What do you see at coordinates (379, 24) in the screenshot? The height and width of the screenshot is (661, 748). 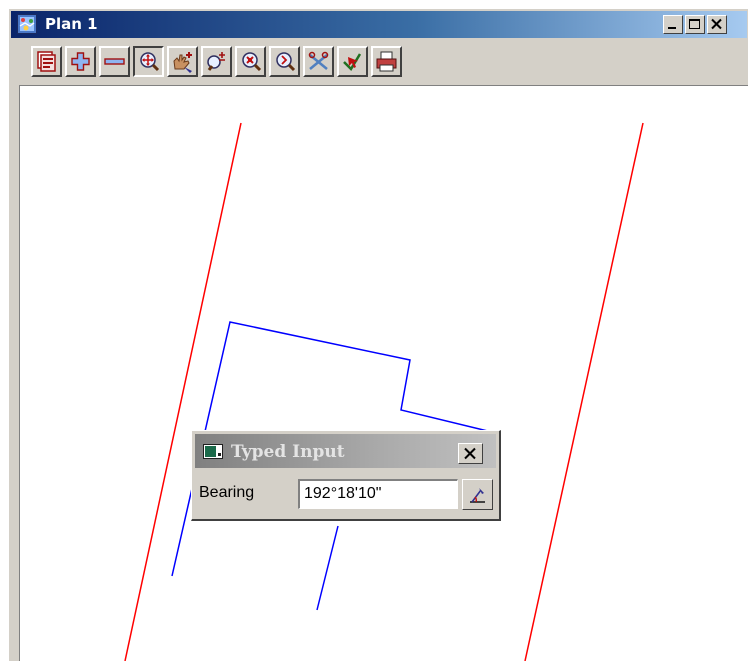 I see `title-bar: Plan 1` at bounding box center [379, 24].